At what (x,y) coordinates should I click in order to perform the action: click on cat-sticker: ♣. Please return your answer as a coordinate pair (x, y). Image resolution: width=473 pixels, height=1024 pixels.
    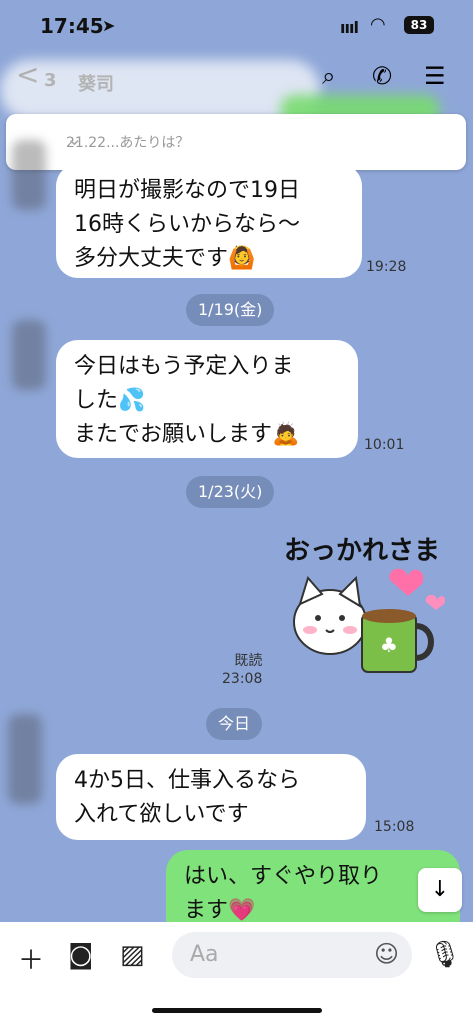
    Looking at the image, I should click on (371, 610).